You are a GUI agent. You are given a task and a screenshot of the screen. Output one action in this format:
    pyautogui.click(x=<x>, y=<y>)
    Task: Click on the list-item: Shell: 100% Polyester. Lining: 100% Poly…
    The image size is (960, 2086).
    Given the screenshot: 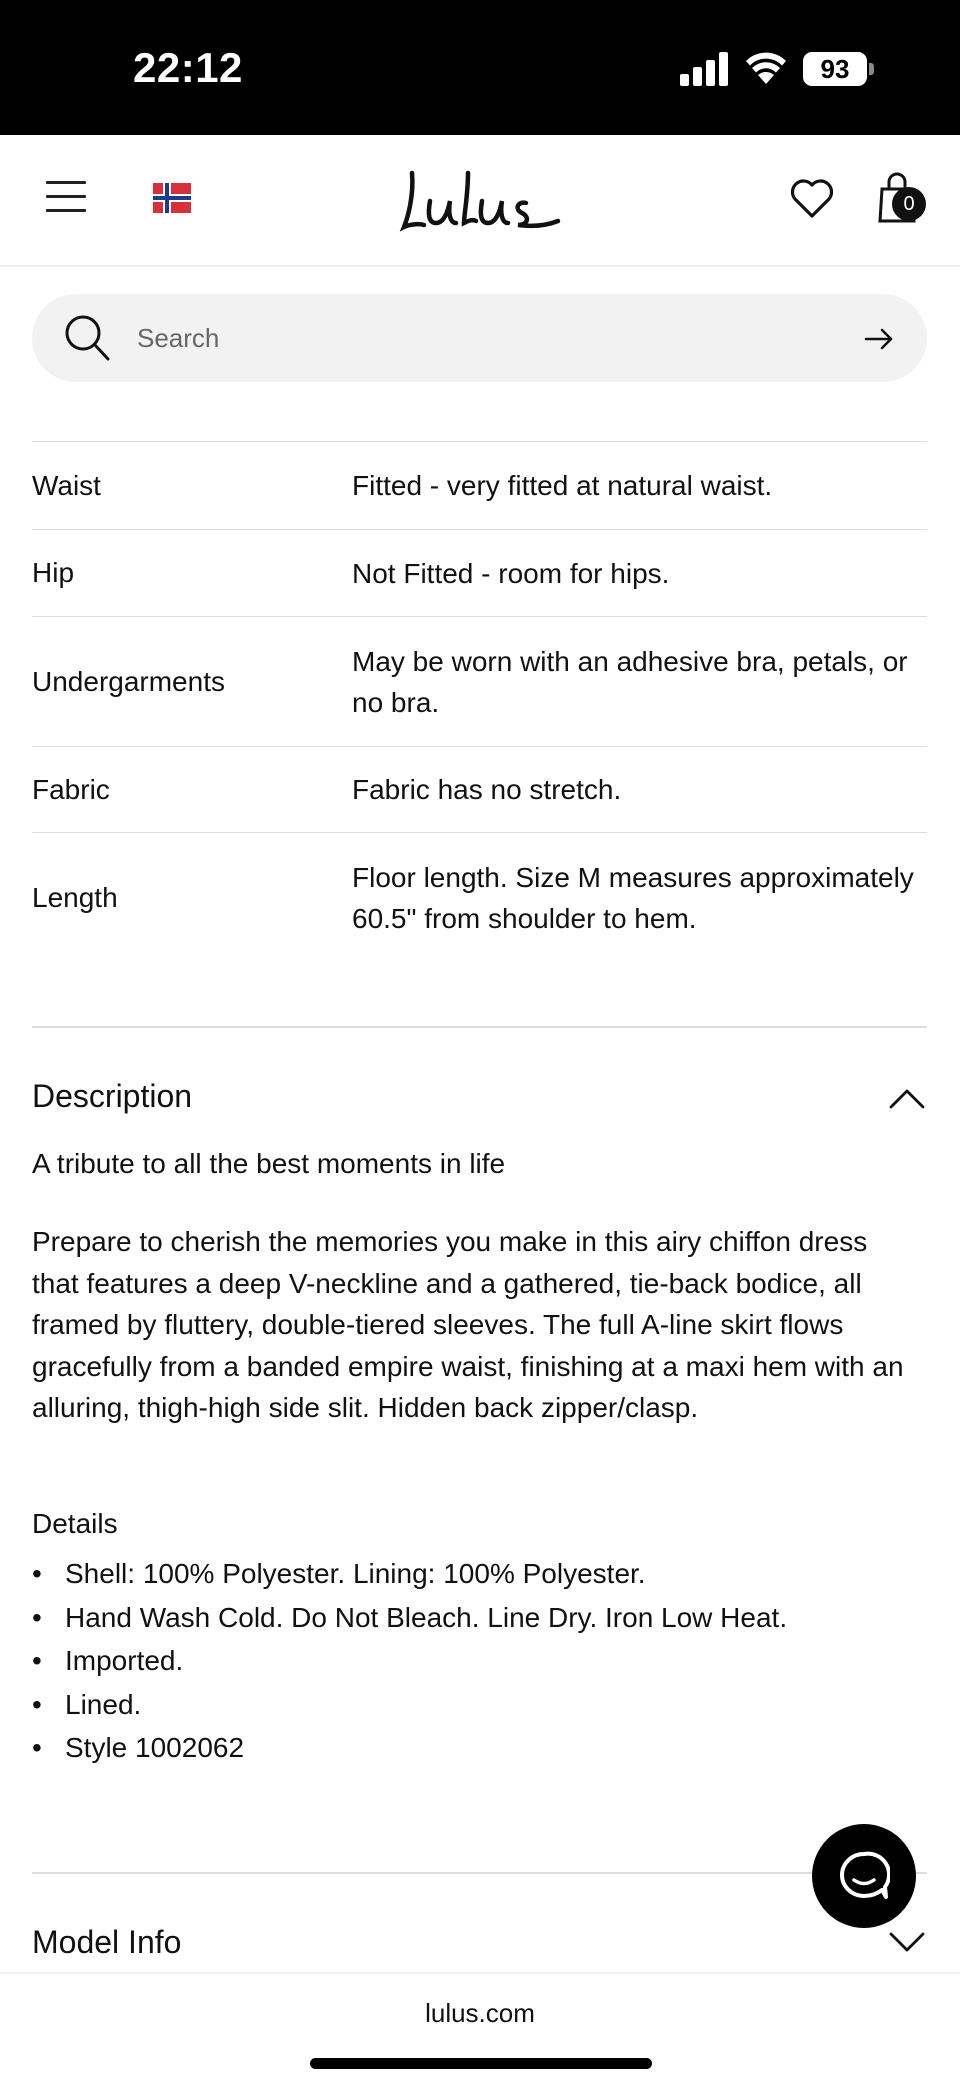 What is the action you would take?
    pyautogui.click(x=409, y=1574)
    